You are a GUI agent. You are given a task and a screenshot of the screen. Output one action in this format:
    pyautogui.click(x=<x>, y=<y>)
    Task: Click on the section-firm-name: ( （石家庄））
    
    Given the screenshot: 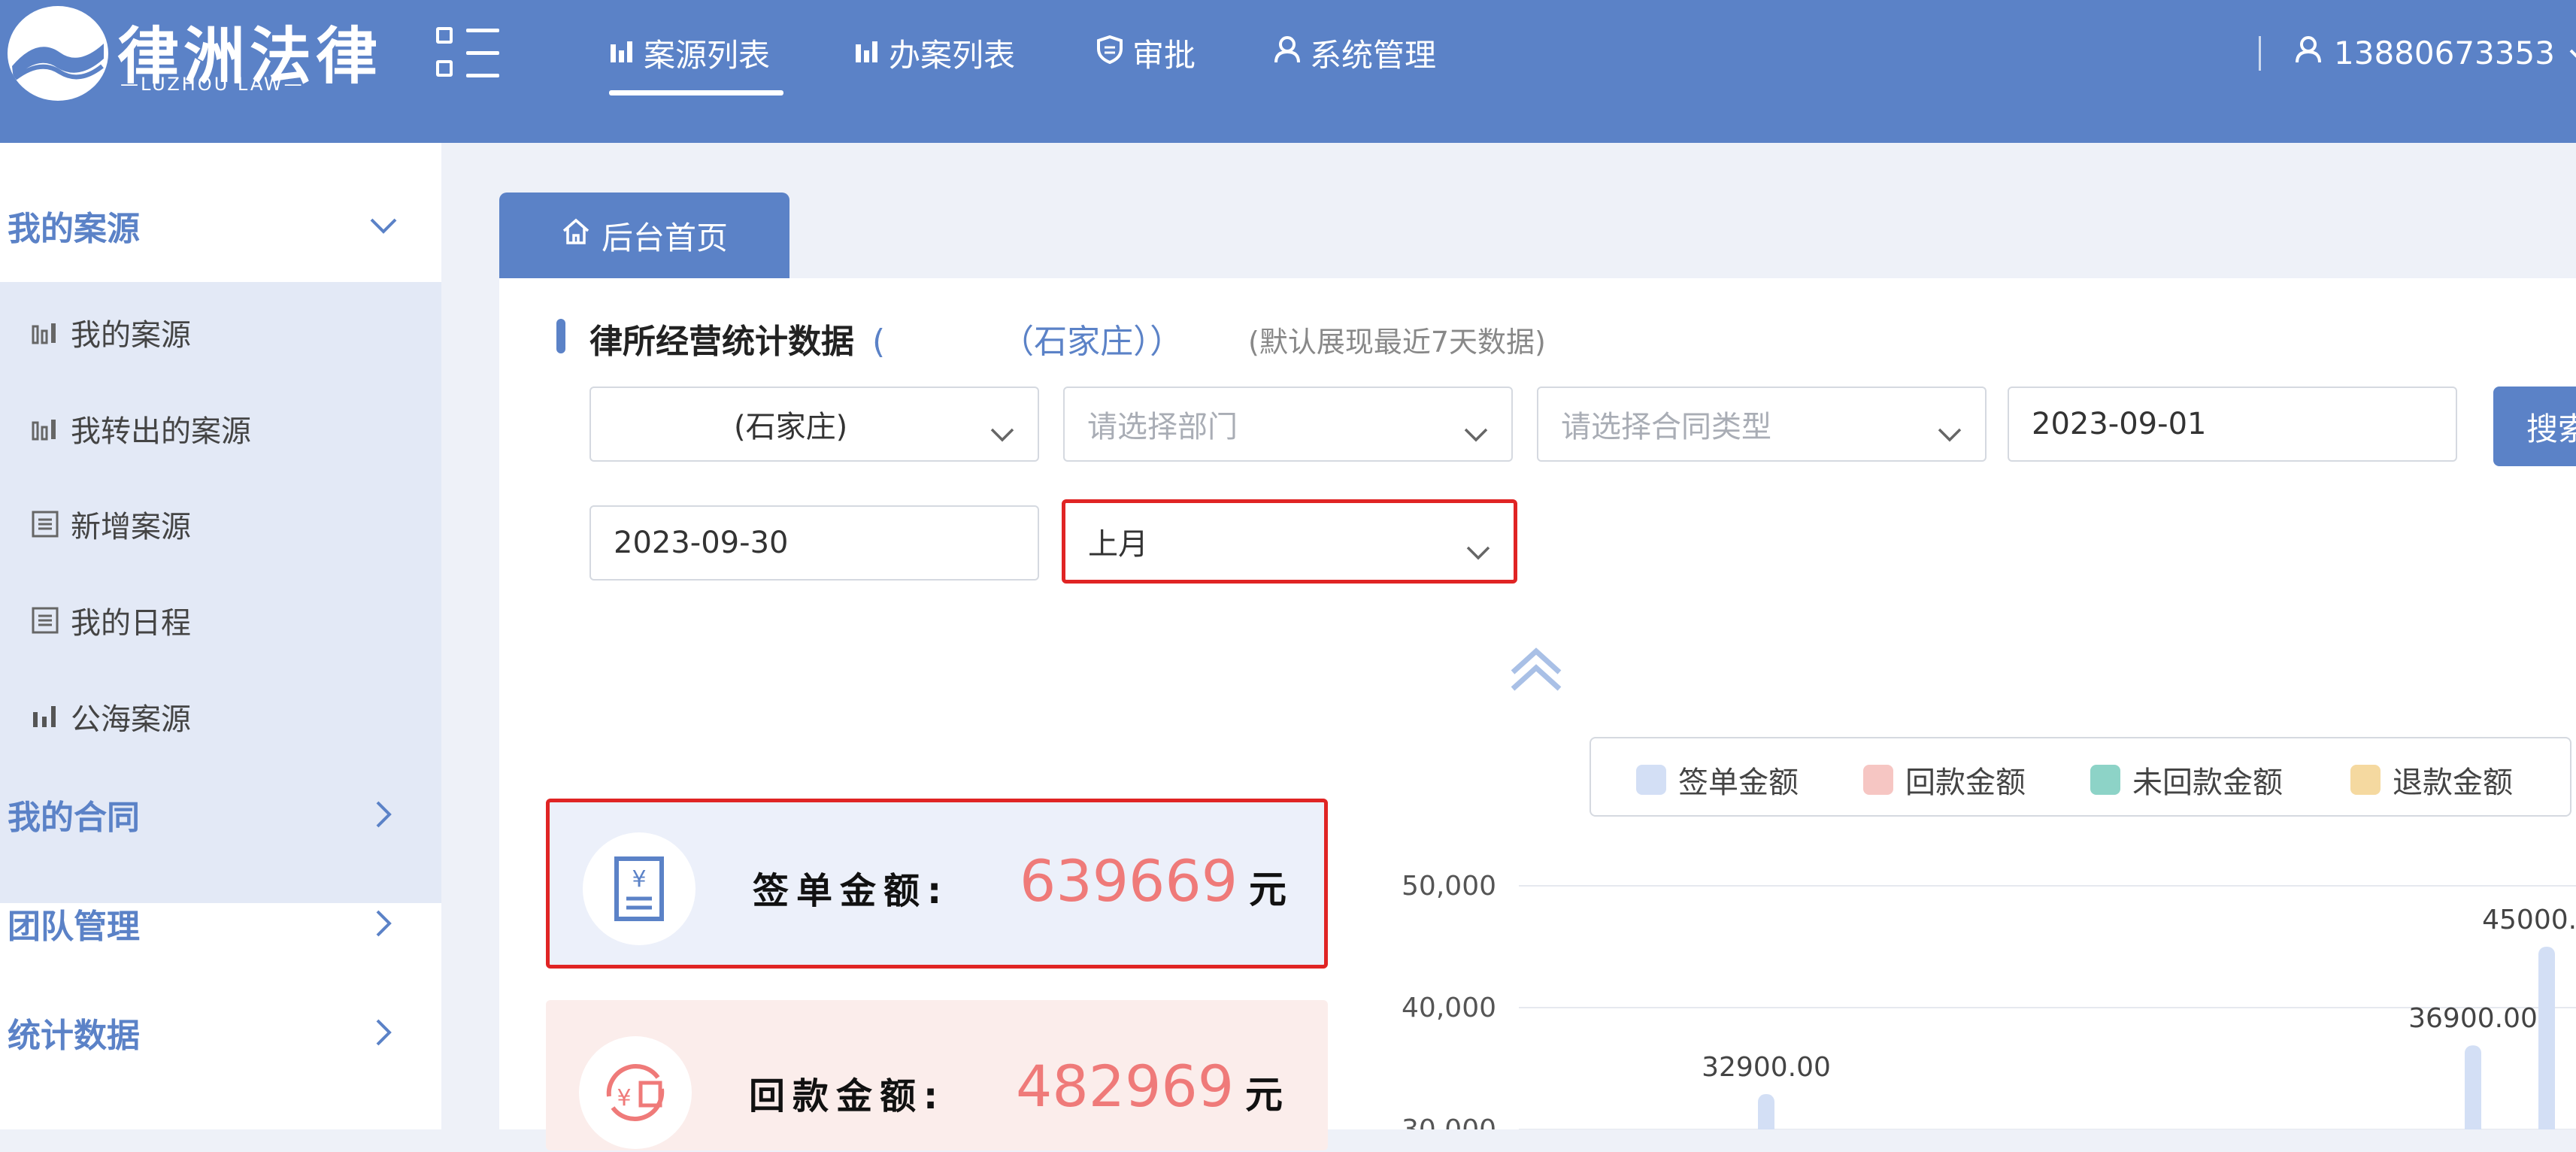 What is the action you would take?
    pyautogui.click(x=1027, y=342)
    